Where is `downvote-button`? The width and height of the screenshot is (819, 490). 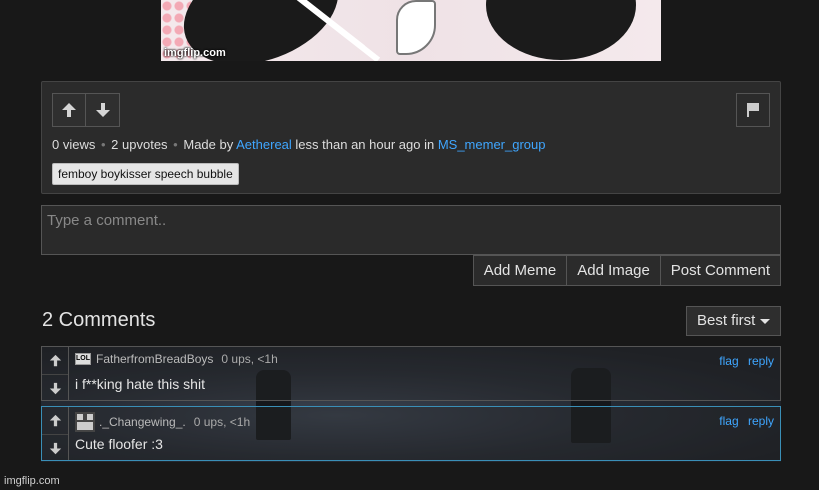
downvote-button is located at coordinates (103, 110).